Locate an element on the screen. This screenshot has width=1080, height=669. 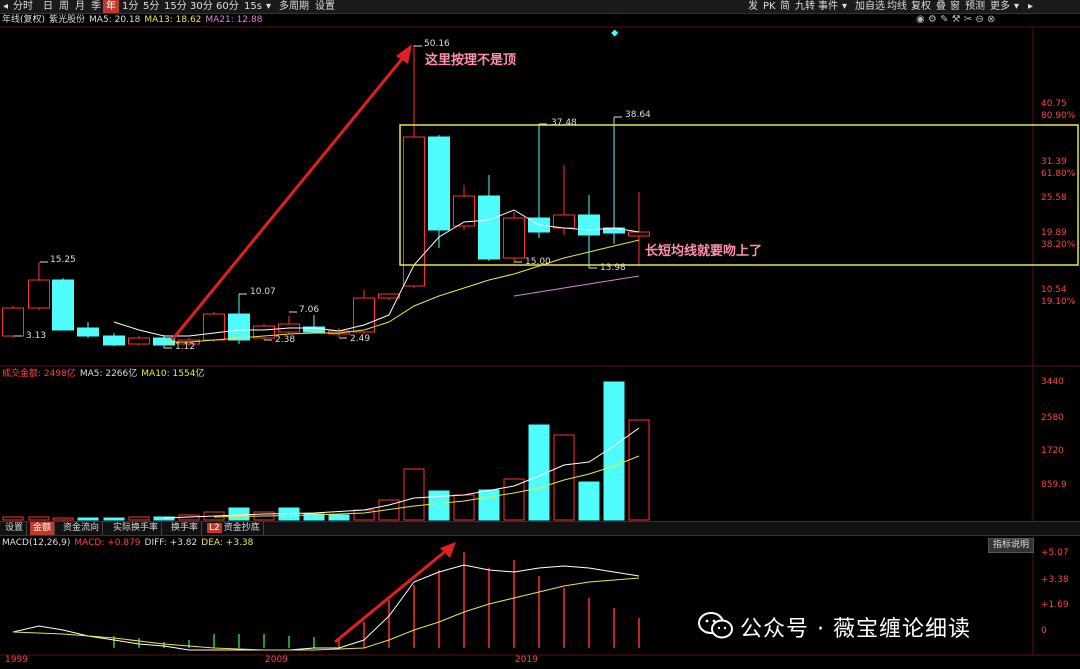
macd-value: MACD: +0.879 is located at coordinates (107, 543).